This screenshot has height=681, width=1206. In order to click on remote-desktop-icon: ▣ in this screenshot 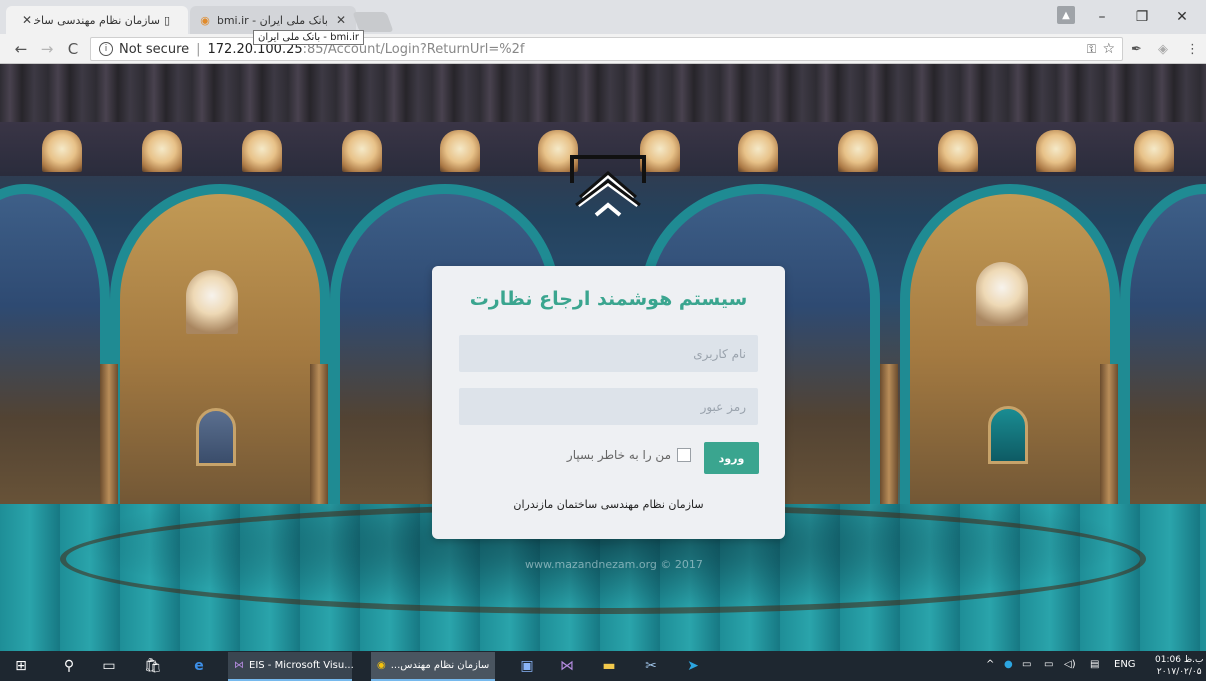, I will do `click(527, 666)`.